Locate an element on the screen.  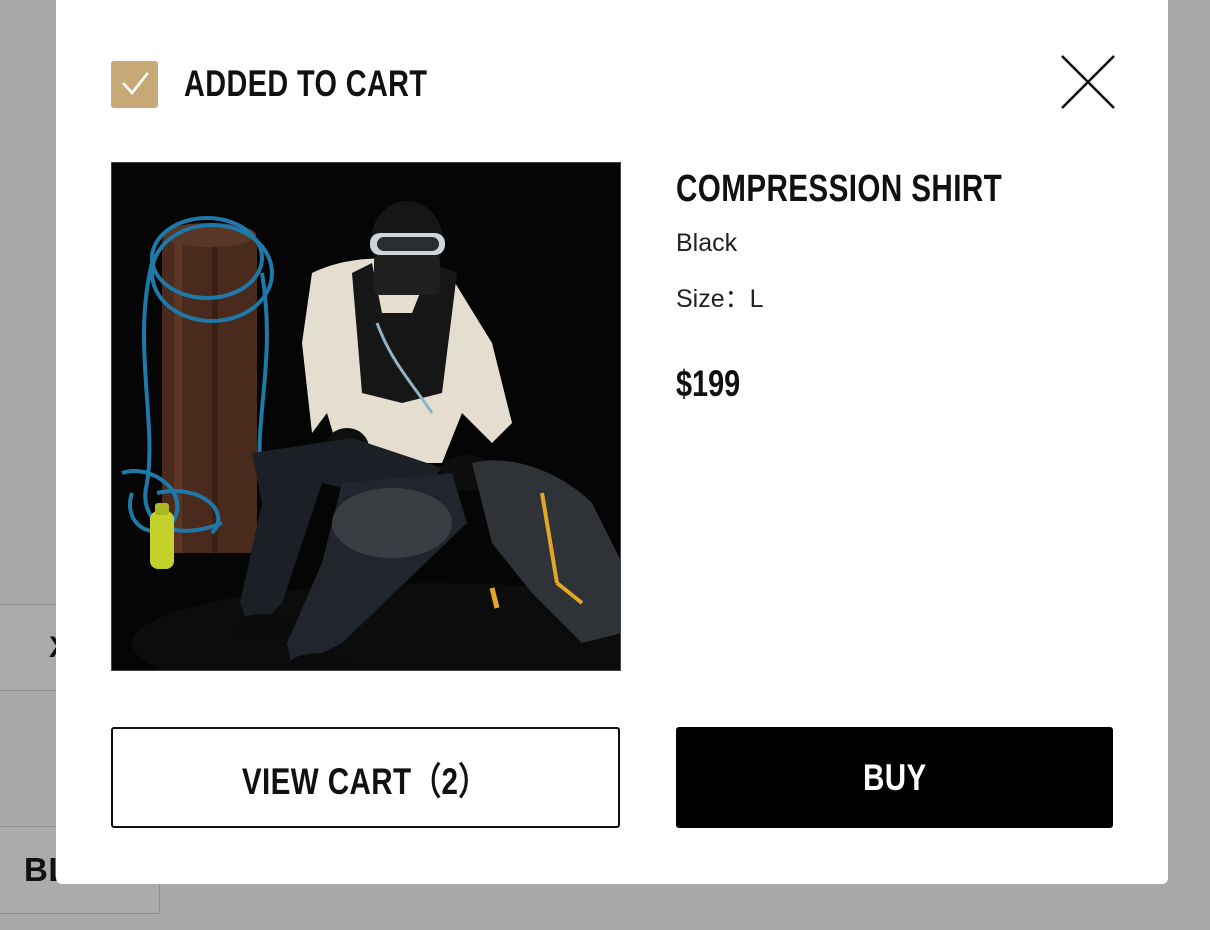
modal-header: ADDED TO CART is located at coordinates (303, 84).